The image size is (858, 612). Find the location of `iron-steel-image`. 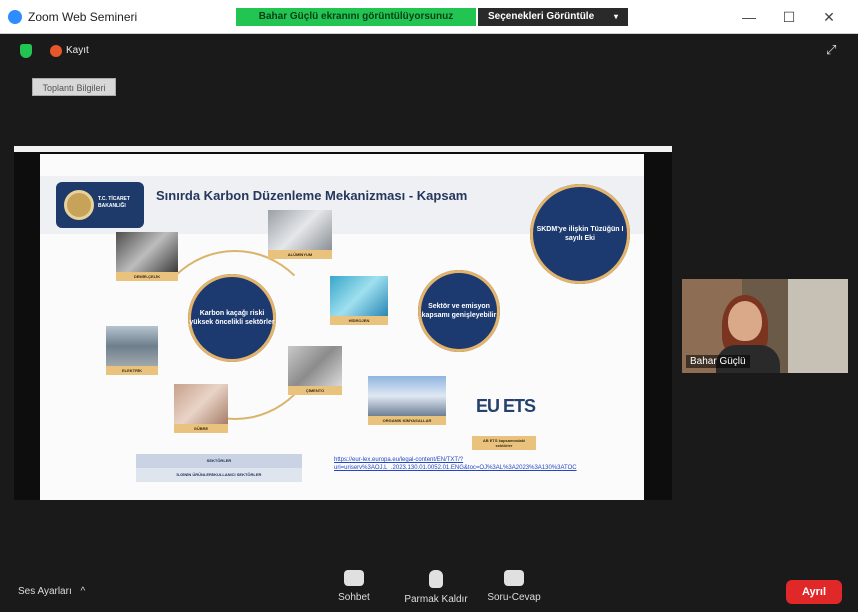

iron-steel-image is located at coordinates (147, 252).